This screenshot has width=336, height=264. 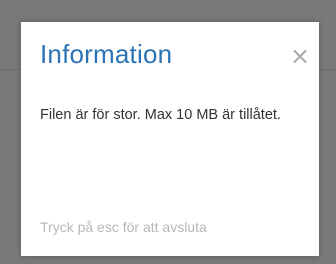 What do you see at coordinates (123, 227) in the screenshot?
I see `dialog-hint: Tryck på esc för att avsluta` at bounding box center [123, 227].